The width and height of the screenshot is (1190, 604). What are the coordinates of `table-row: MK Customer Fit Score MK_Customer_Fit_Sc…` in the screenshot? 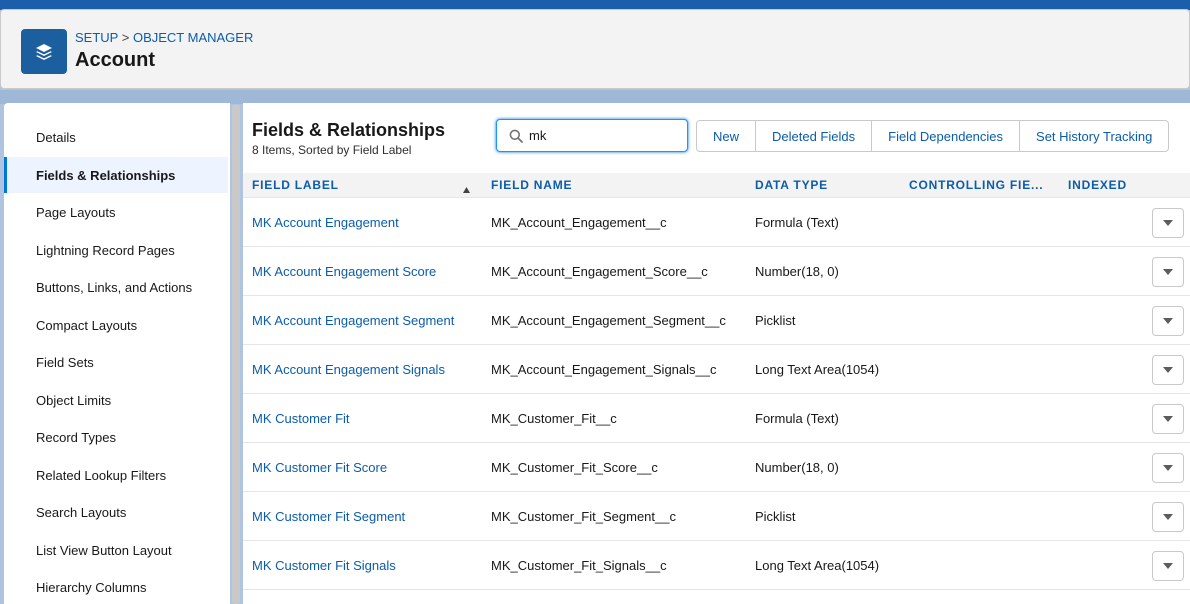 It's located at (716, 467).